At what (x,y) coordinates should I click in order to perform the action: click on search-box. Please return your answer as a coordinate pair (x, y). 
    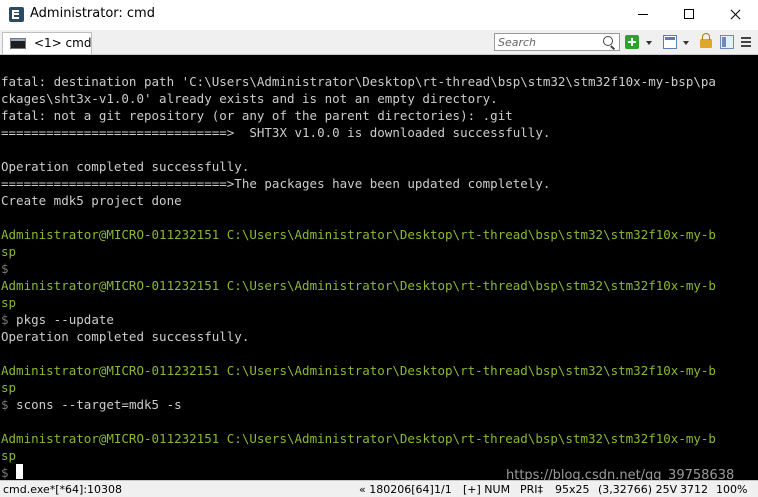
    Looking at the image, I should click on (557, 42).